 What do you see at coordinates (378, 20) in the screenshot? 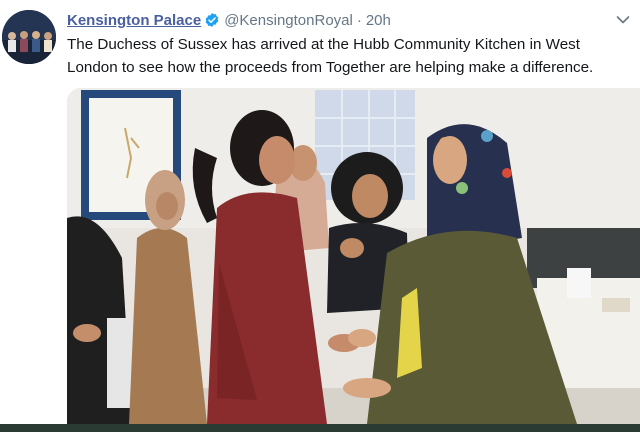
I see `timestamp: 20h` at bounding box center [378, 20].